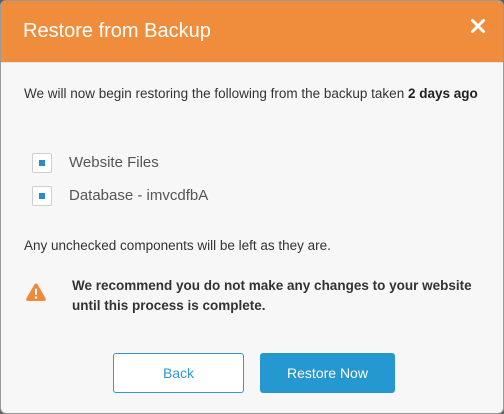  I want to click on backup-age: 2 days ago, so click(442, 93).